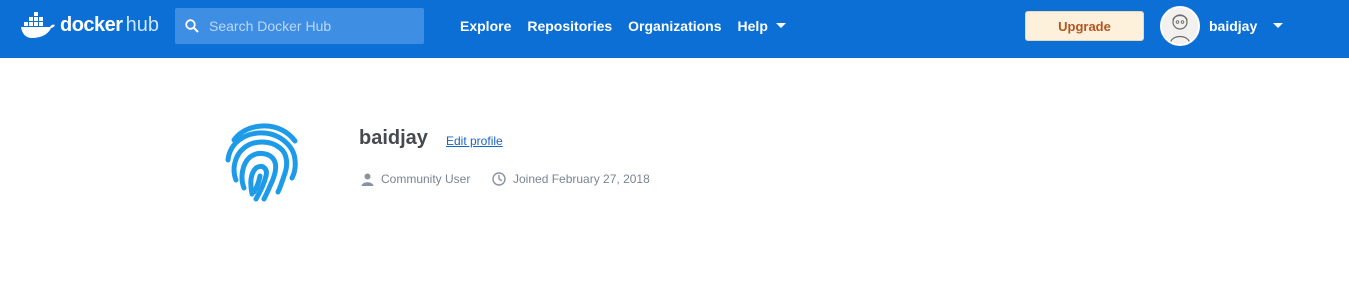 This screenshot has width=1349, height=288. What do you see at coordinates (780, 26) in the screenshot?
I see `help-chevron-down-icon` at bounding box center [780, 26].